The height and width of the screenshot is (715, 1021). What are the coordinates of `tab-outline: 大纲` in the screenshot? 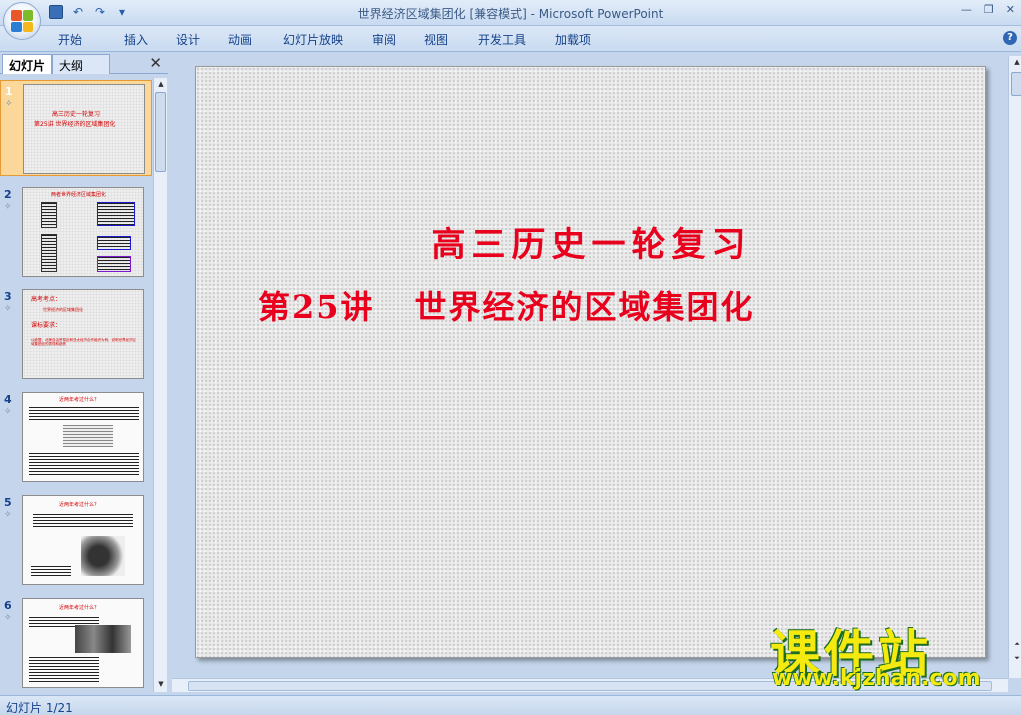 It's located at (81, 64).